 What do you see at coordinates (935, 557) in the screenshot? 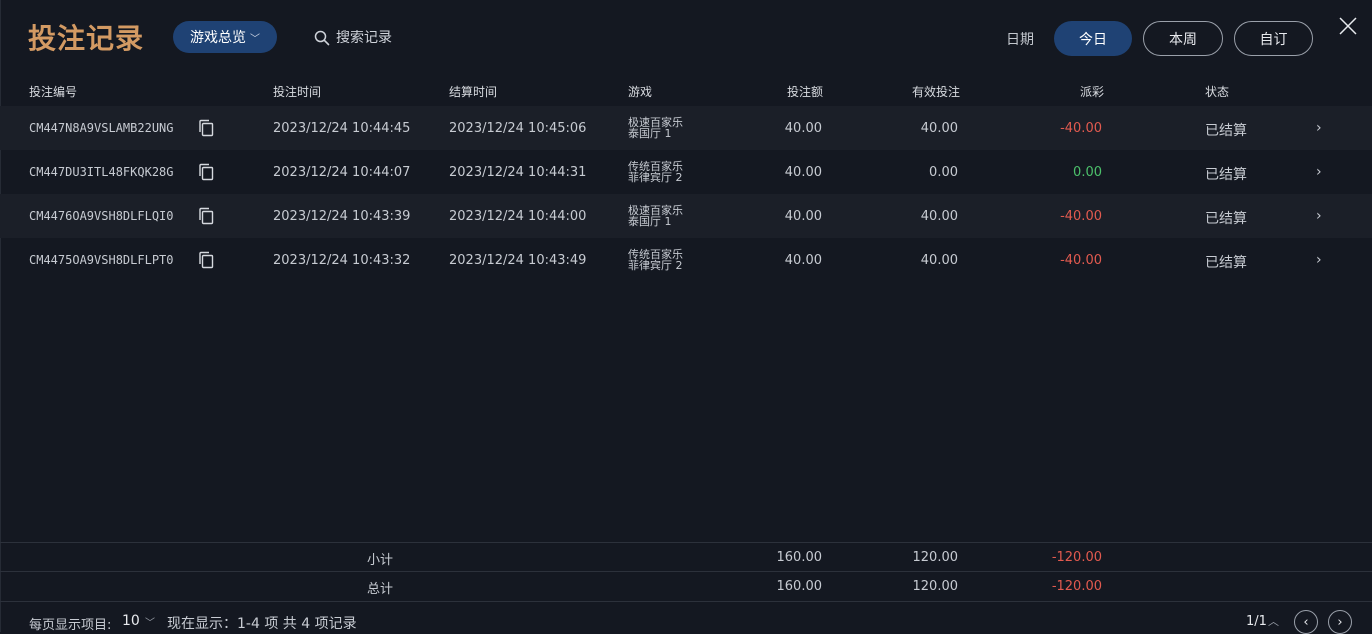
I see `subtotal-valid-bet: 120.00` at bounding box center [935, 557].